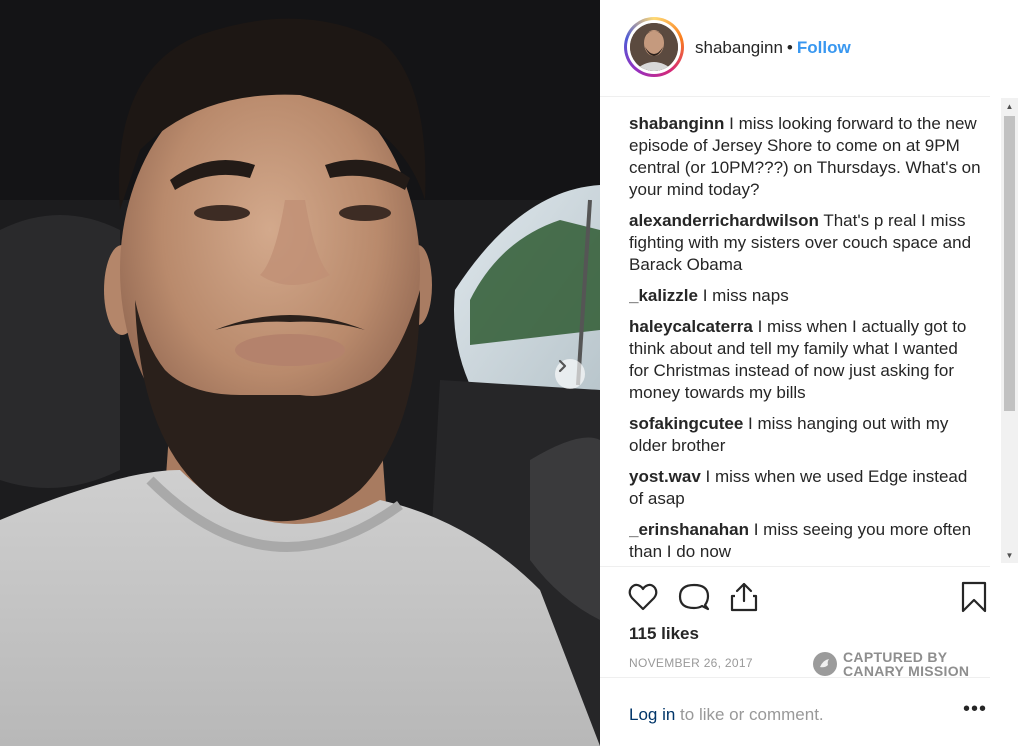 The width and height of the screenshot is (1018, 746). Describe the element at coordinates (663, 295) in the screenshot. I see `comment-username: _kalizzle` at that location.